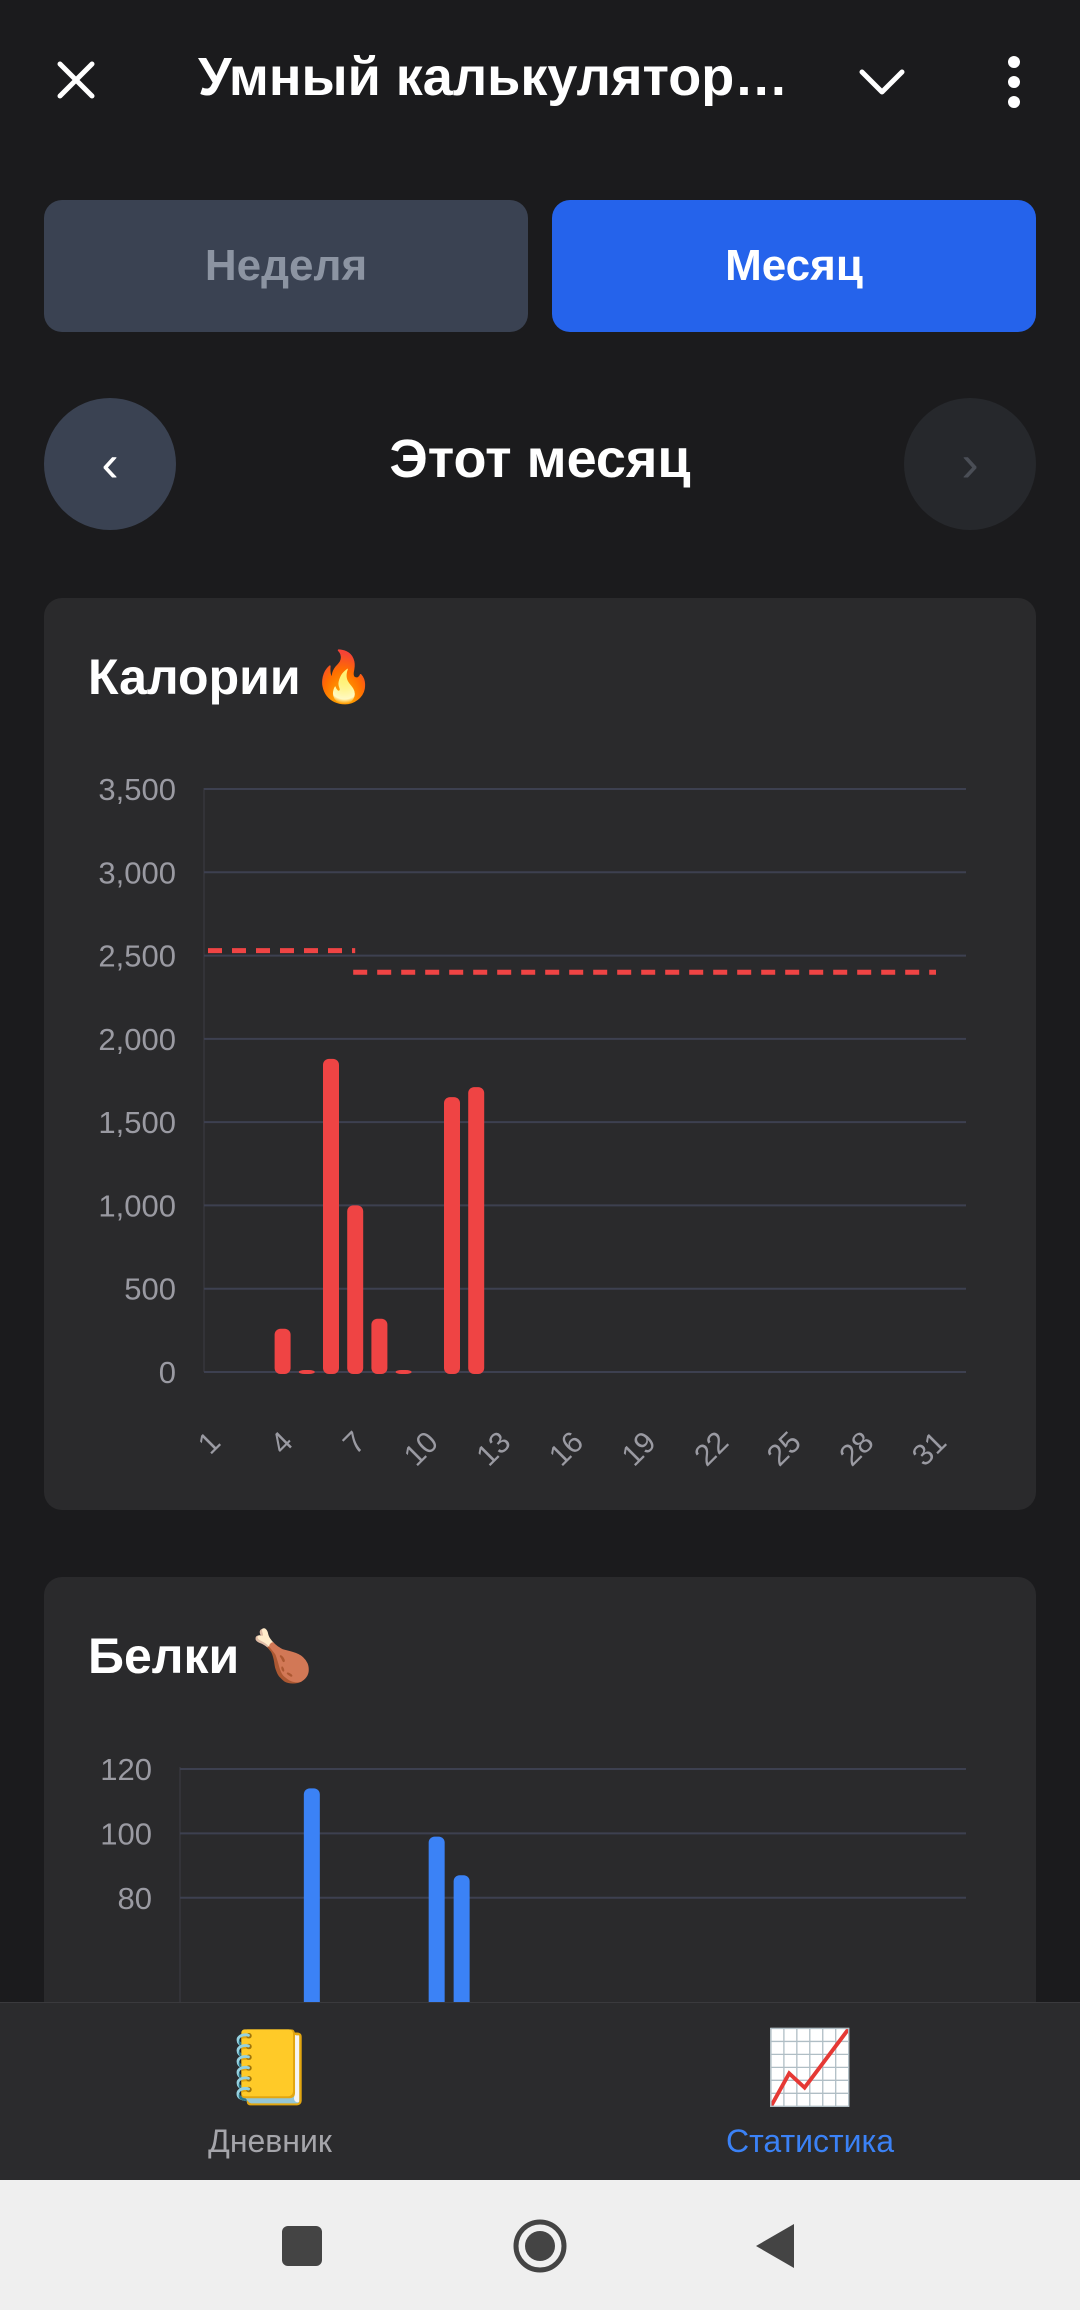 The height and width of the screenshot is (2310, 1080). I want to click on nav-item-diary: 📒 Дневник, so click(270, 2092).